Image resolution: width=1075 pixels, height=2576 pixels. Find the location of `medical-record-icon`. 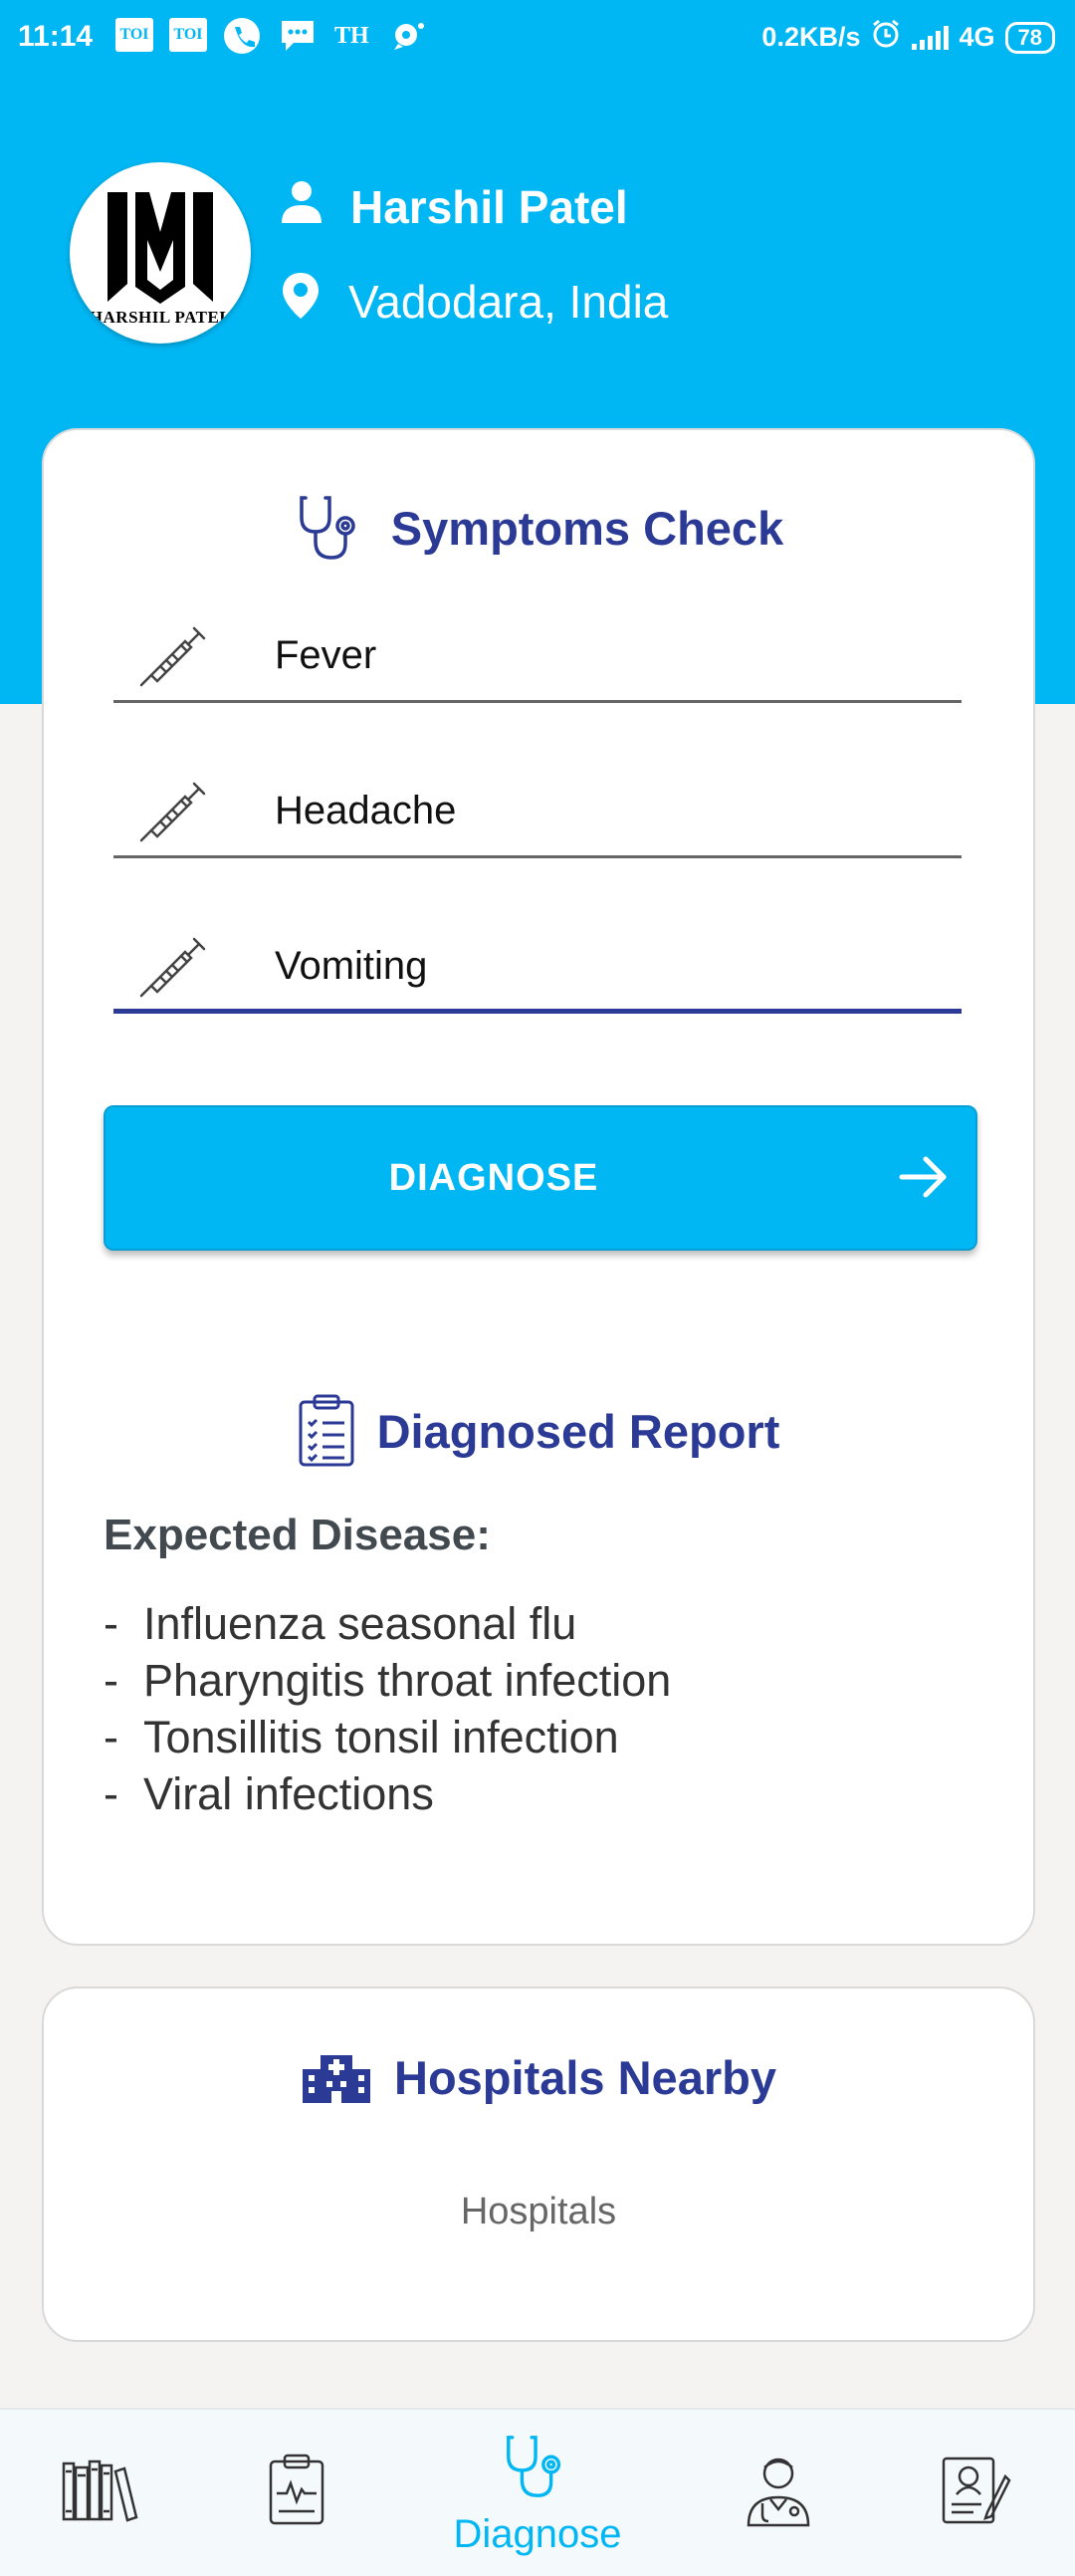

medical-record-icon is located at coordinates (976, 2493).